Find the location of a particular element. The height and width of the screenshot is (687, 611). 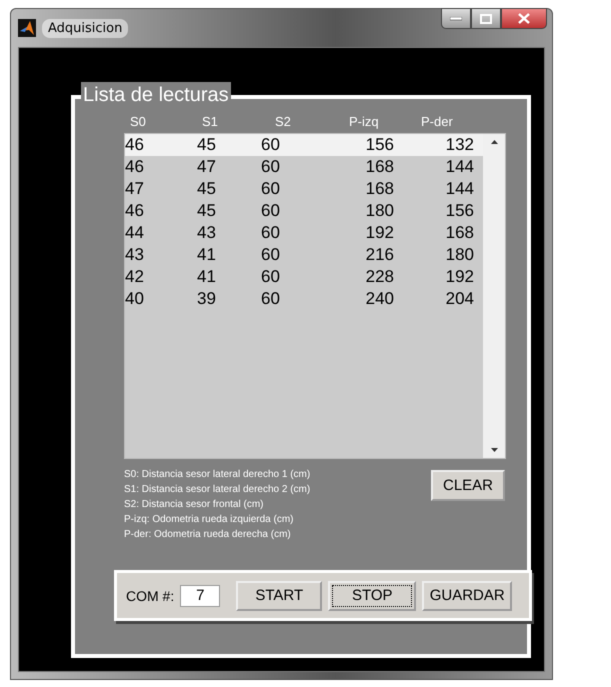

column-header: S2 is located at coordinates (283, 121).